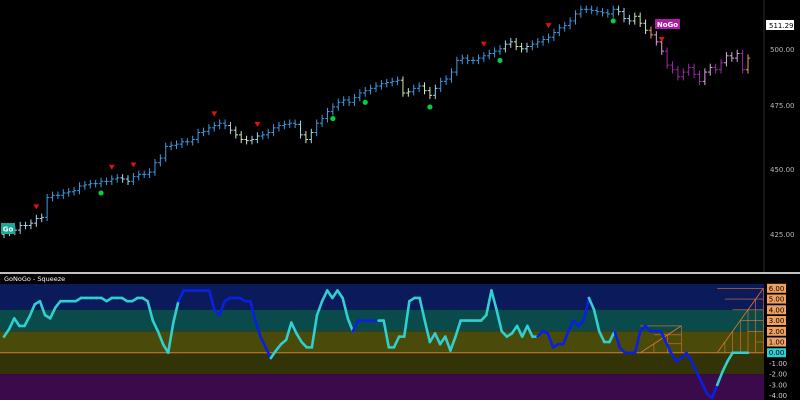 Image resolution: width=800 pixels, height=400 pixels. Describe the element at coordinates (778, 396) in the screenshot. I see `oscillator-tick-label: -4.00` at that location.